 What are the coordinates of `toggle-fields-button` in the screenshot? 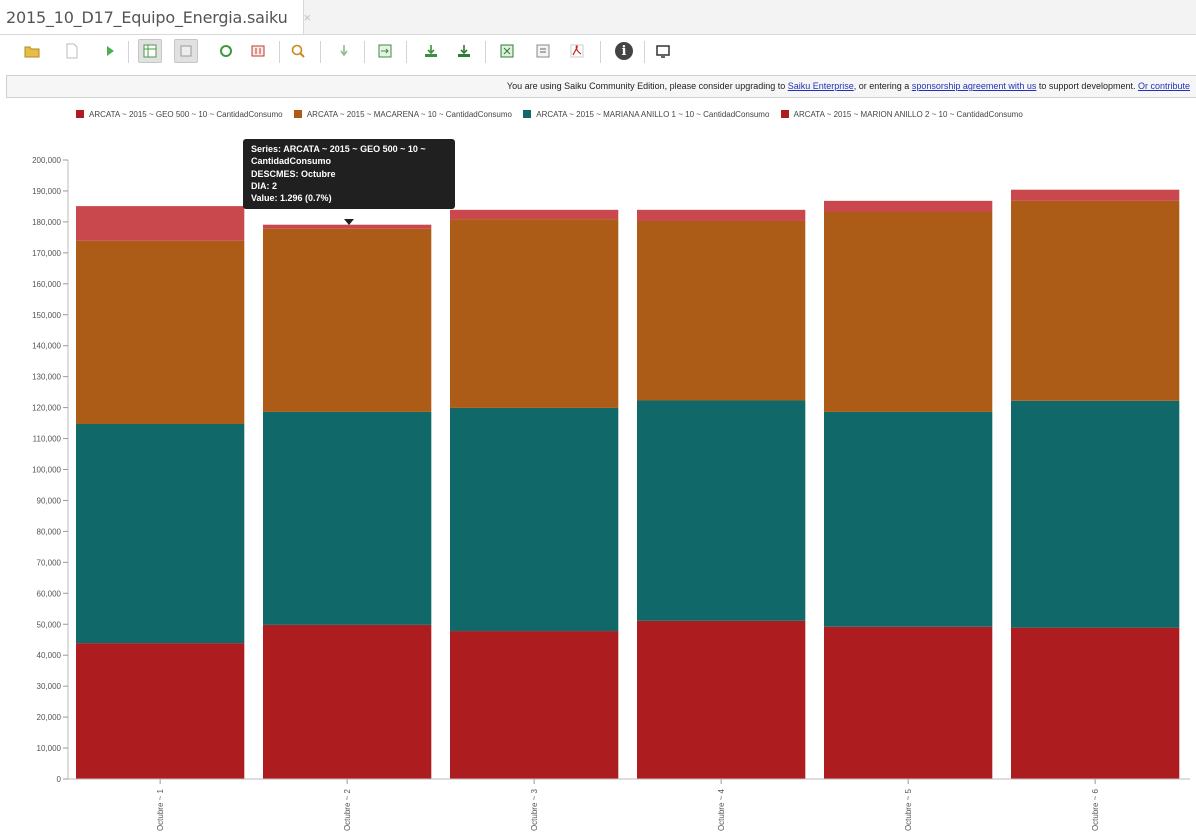 It's located at (150, 51).